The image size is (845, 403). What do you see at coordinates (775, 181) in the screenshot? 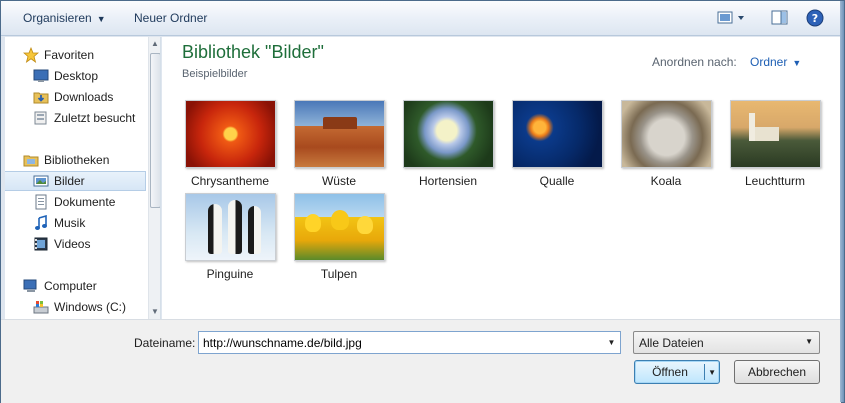
I see `thumbnail-label: Leuchtturm` at bounding box center [775, 181].